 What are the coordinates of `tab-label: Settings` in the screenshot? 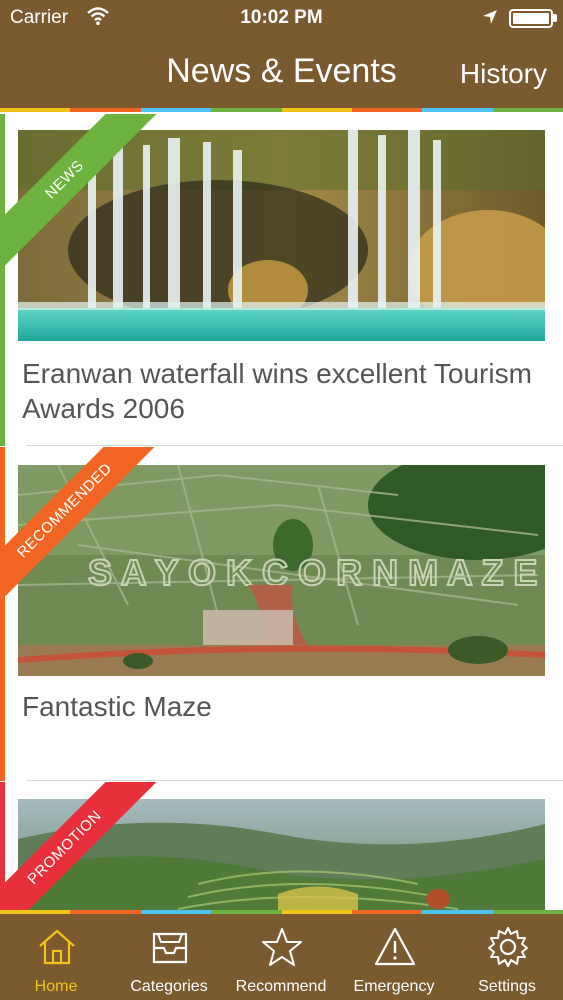 It's located at (507, 986).